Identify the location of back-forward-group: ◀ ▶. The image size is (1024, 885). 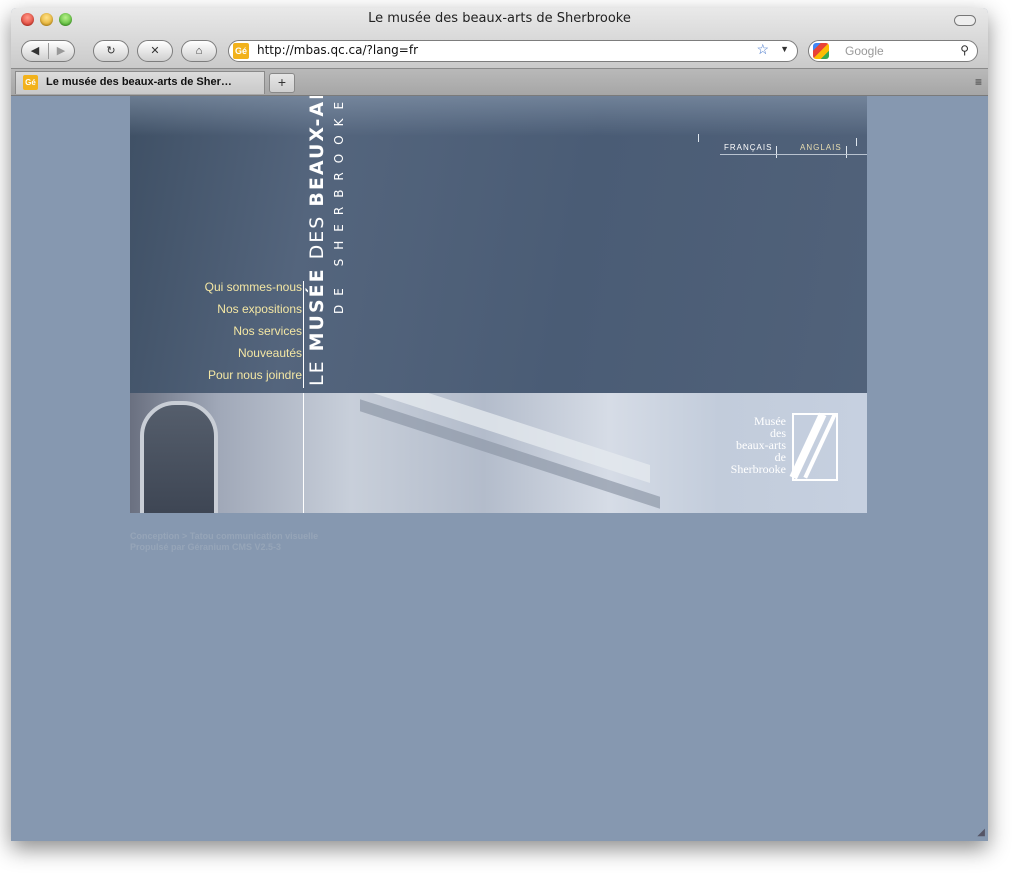
(48, 51).